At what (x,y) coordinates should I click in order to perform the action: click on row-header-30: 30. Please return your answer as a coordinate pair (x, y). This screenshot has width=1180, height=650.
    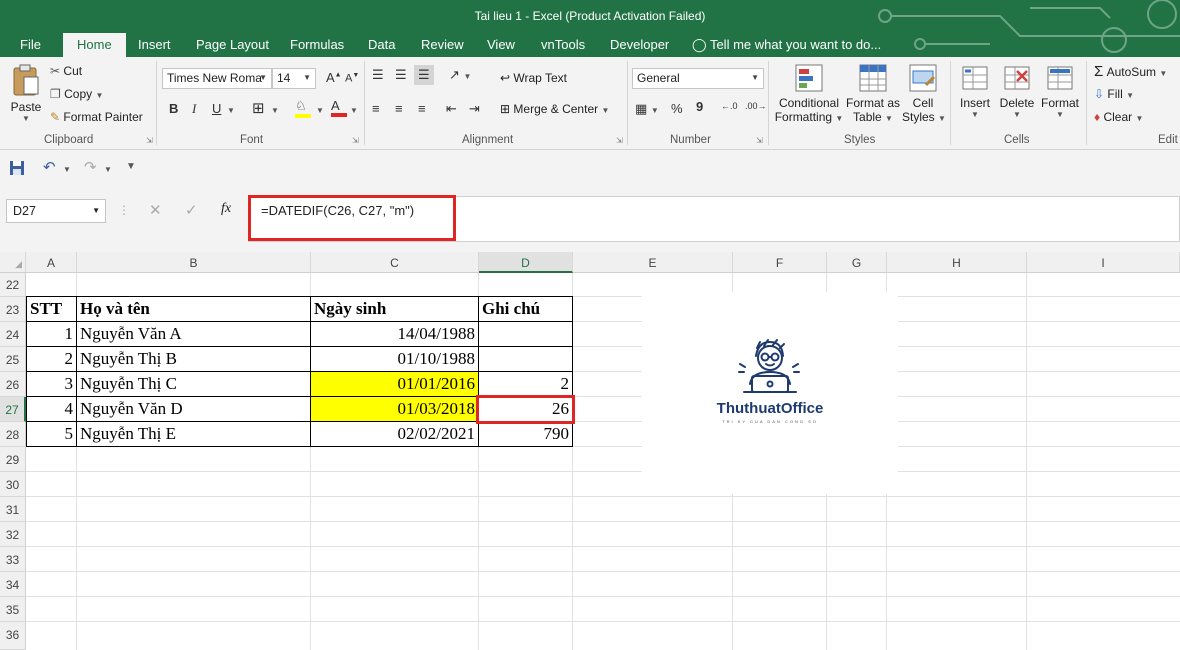
    Looking at the image, I should click on (13, 484).